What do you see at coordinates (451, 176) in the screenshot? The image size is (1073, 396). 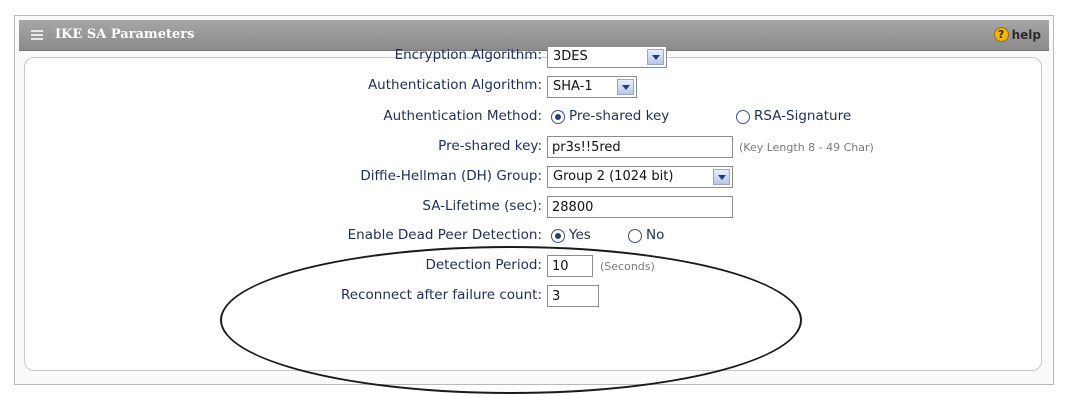 I see `dh-group-label: Diffie-Hellman (DH) Group:` at bounding box center [451, 176].